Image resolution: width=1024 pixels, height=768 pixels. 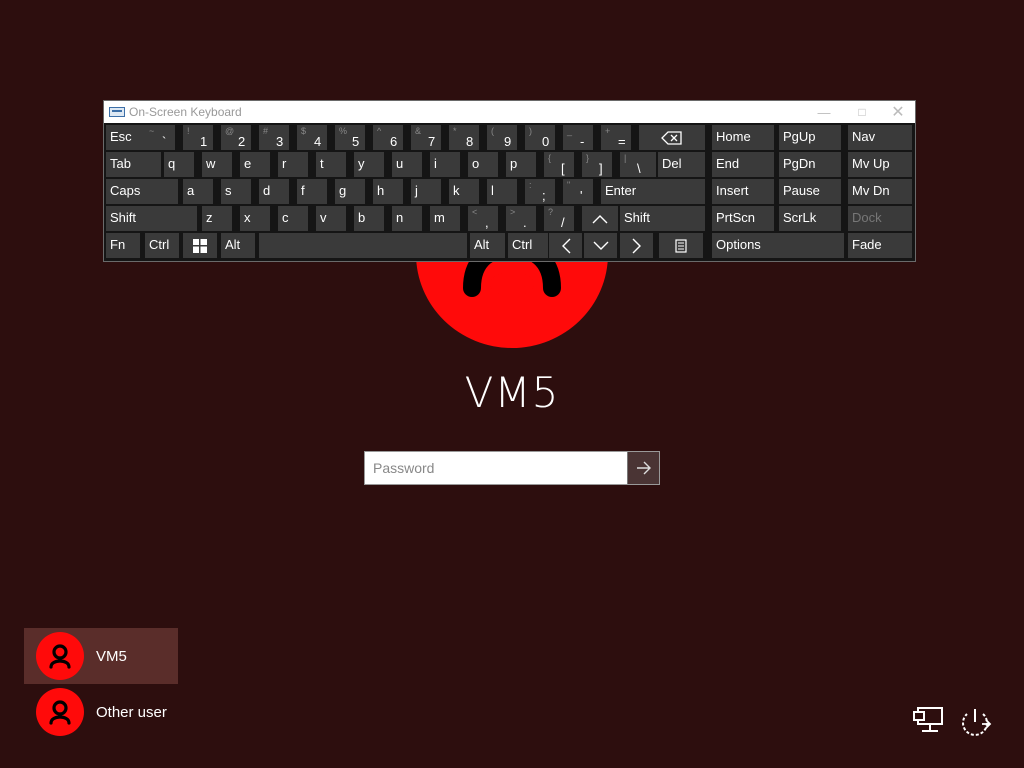 What do you see at coordinates (445, 164) in the screenshot?
I see `key-i: i` at bounding box center [445, 164].